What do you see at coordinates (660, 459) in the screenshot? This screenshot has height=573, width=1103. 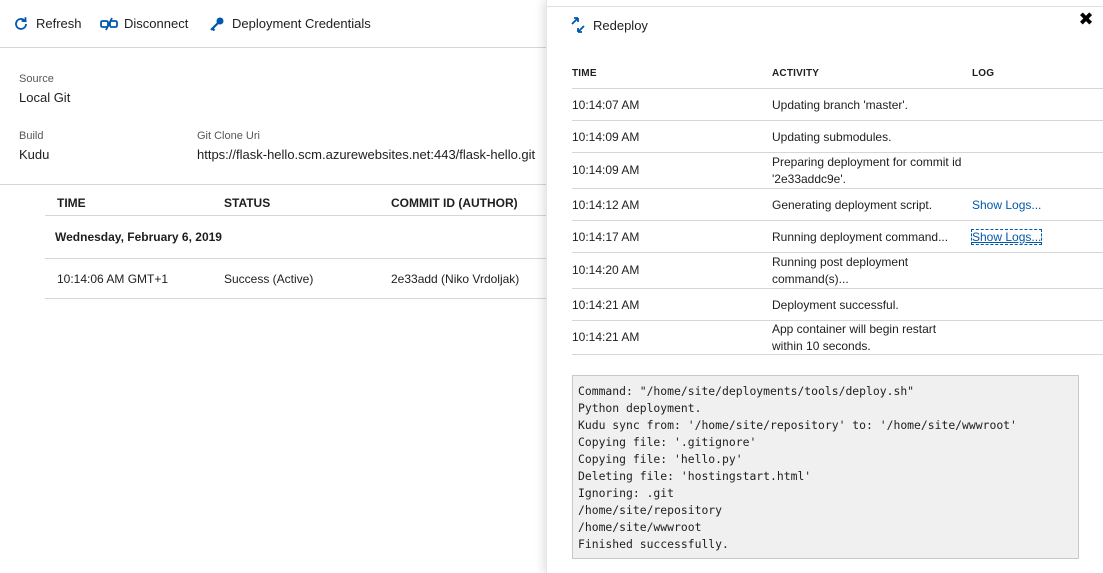 I see `console-line: Copying file: 'hello.py'` at bounding box center [660, 459].